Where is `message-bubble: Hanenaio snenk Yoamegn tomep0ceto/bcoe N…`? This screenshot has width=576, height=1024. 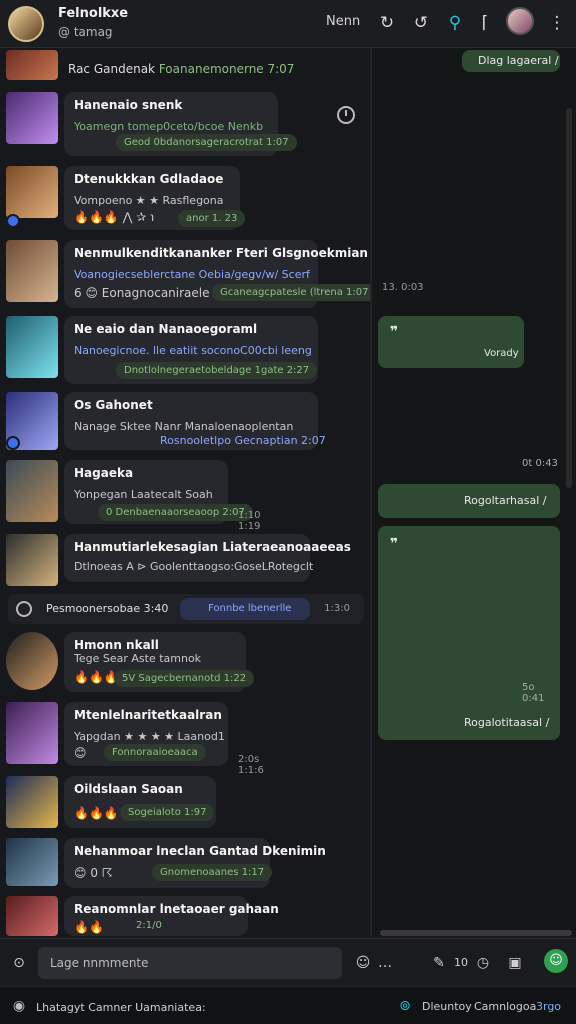
message-bubble: Hanenaio snenk Yoamegn tomep0ceto/bcoe N… is located at coordinates (180, 124).